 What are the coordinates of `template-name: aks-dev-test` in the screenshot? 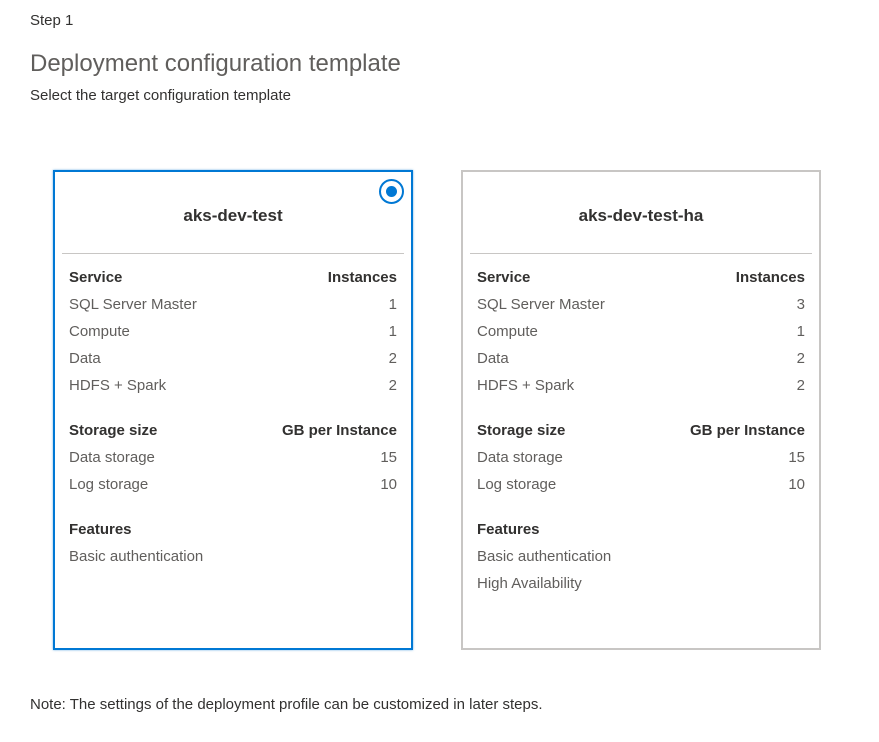 It's located at (233, 215).